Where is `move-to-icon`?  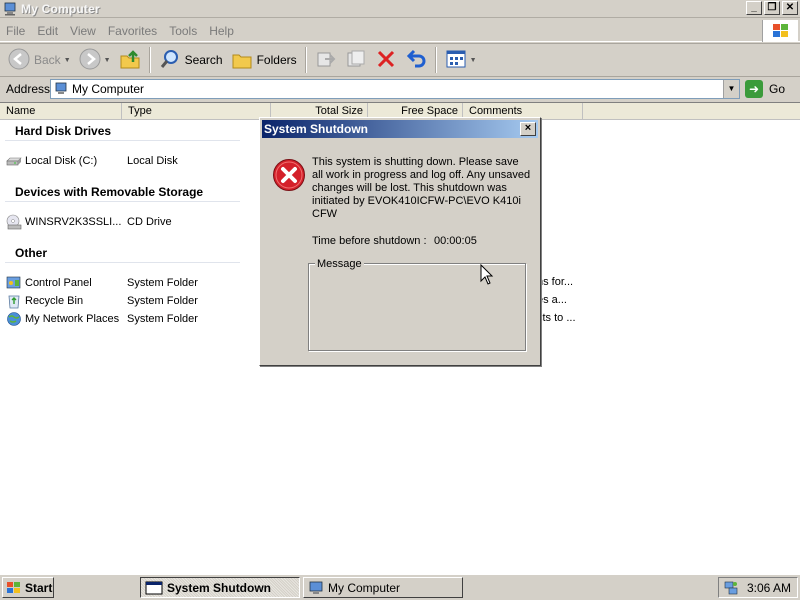 move-to-icon is located at coordinates (326, 60).